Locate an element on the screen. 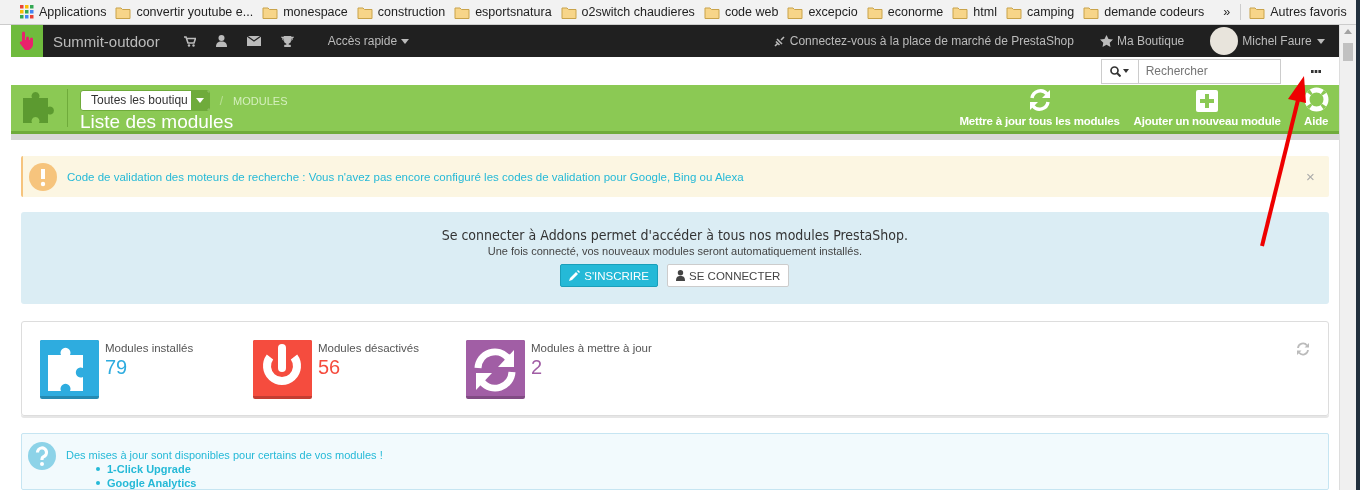 The height and width of the screenshot is (490, 1360). bookmark-link: construction is located at coordinates (405, 12).